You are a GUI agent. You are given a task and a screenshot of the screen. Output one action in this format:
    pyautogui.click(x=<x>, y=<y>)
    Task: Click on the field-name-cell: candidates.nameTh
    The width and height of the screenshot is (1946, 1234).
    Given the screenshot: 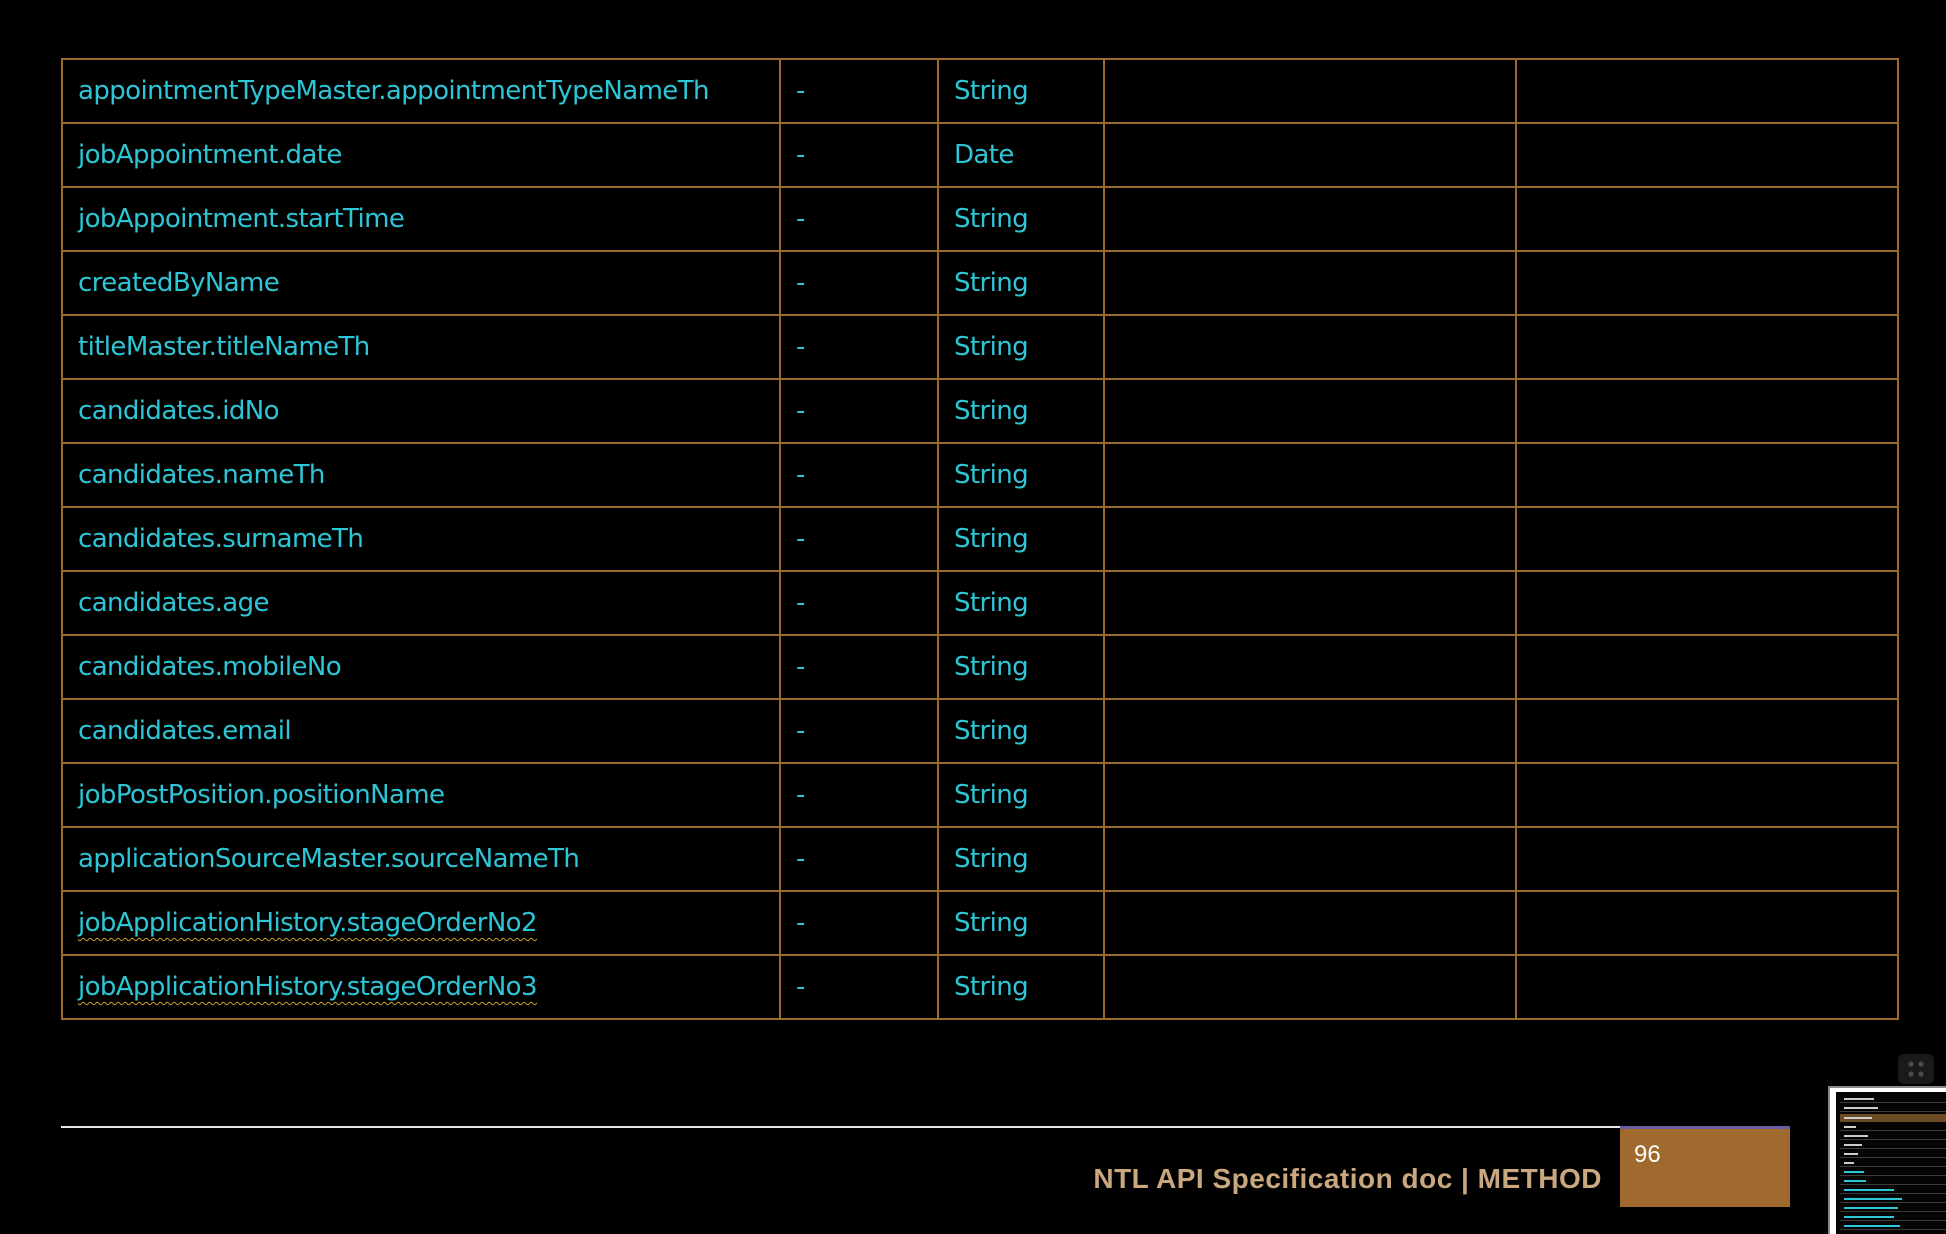 What is the action you would take?
    pyautogui.click(x=421, y=475)
    